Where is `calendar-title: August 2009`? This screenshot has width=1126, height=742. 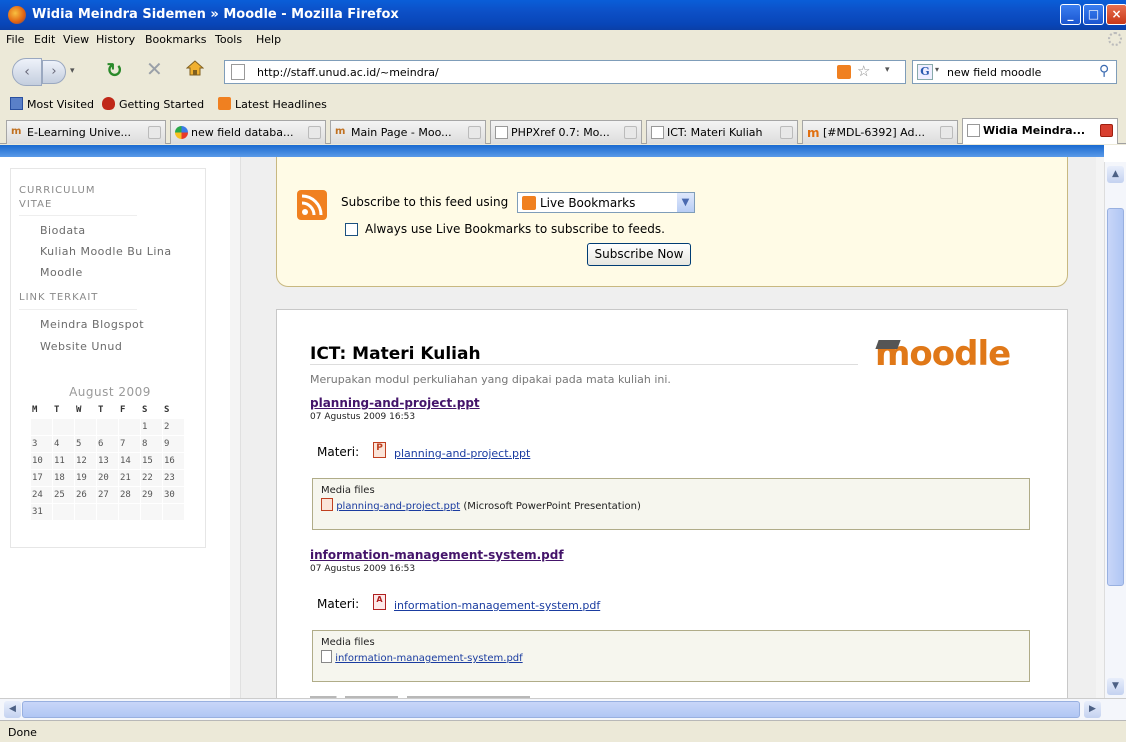 calendar-title: August 2009 is located at coordinates (110, 392).